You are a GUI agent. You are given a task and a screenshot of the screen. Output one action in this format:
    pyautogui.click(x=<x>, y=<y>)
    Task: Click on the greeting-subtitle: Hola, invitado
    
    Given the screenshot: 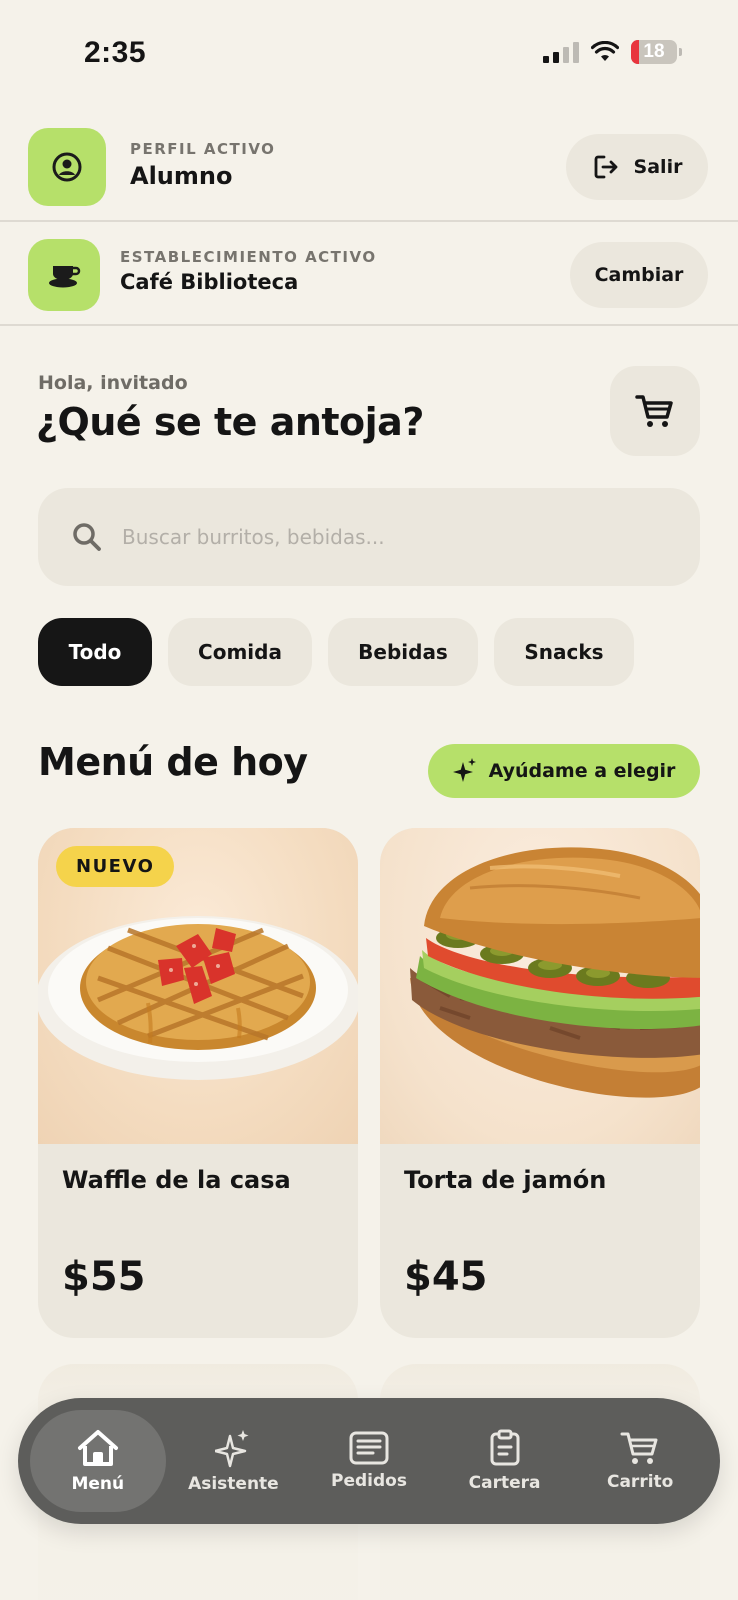 What is the action you would take?
    pyautogui.click(x=113, y=383)
    